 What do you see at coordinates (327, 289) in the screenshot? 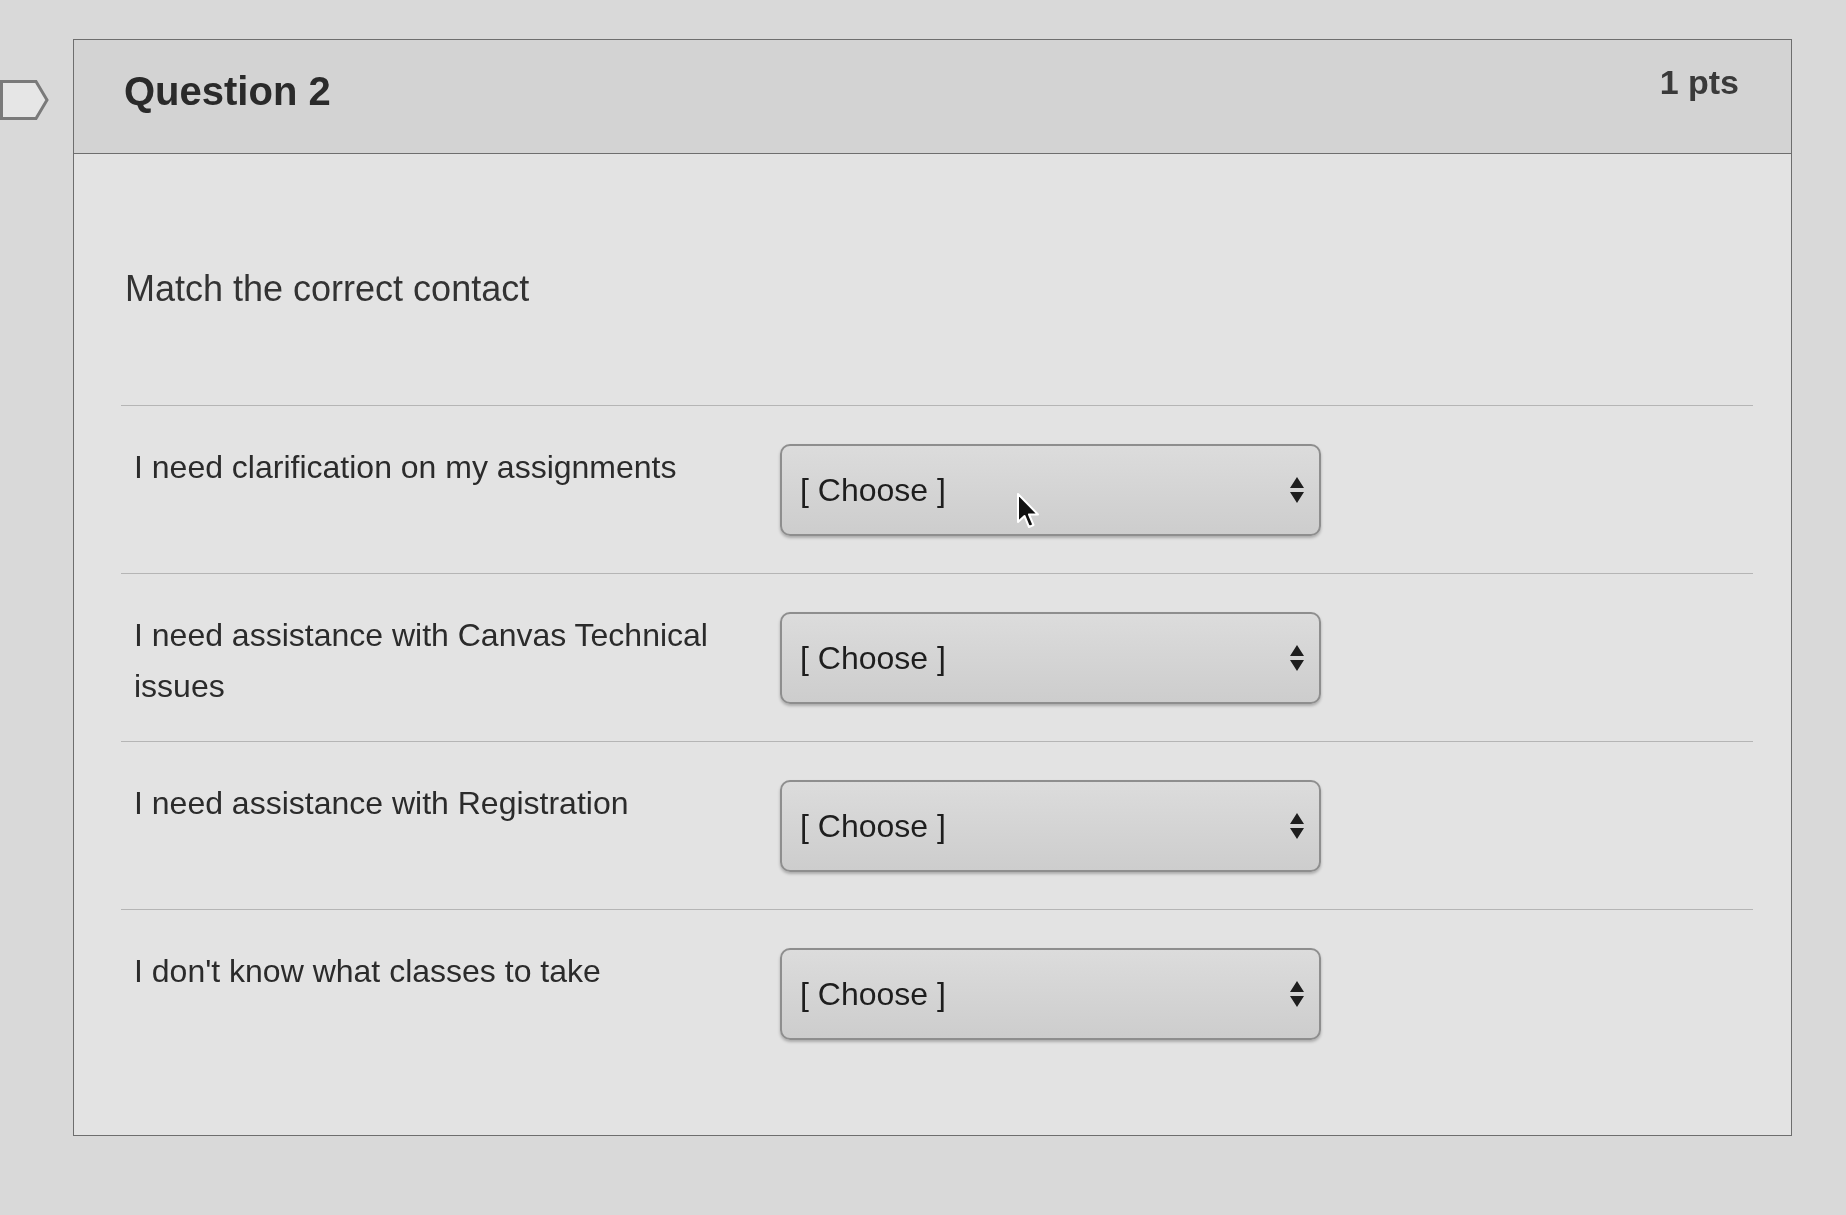
I see `question-prompt: Match the correct contact` at bounding box center [327, 289].